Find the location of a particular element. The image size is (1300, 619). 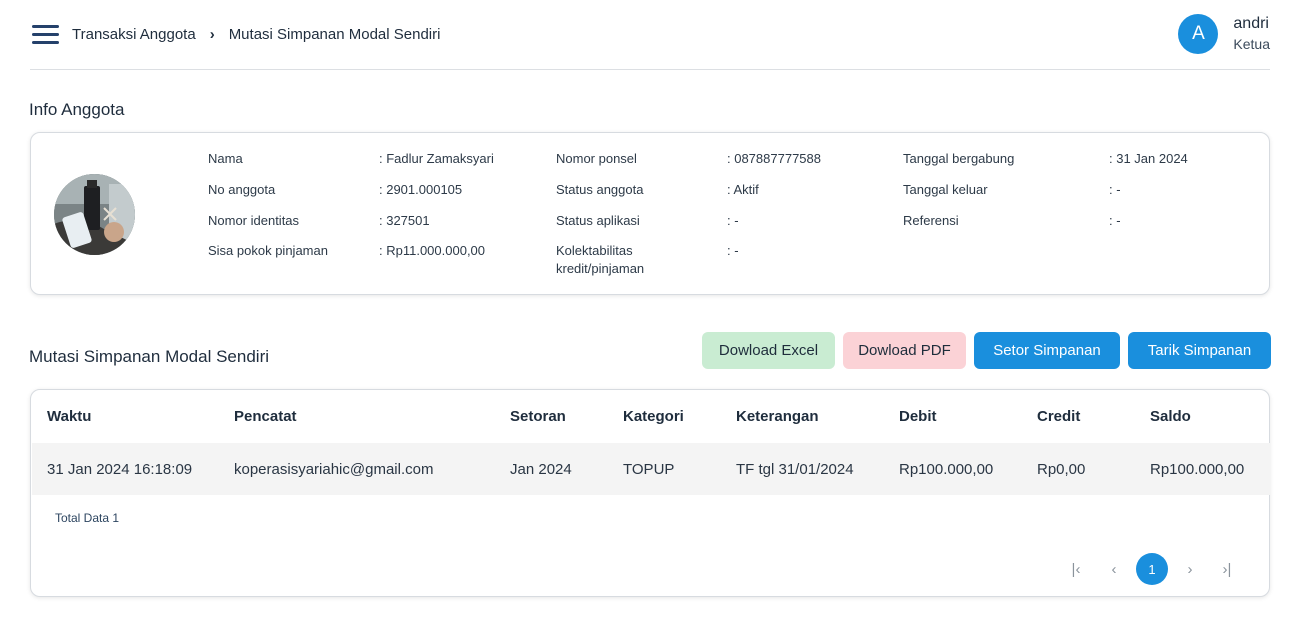

avatar: A is located at coordinates (1198, 34).